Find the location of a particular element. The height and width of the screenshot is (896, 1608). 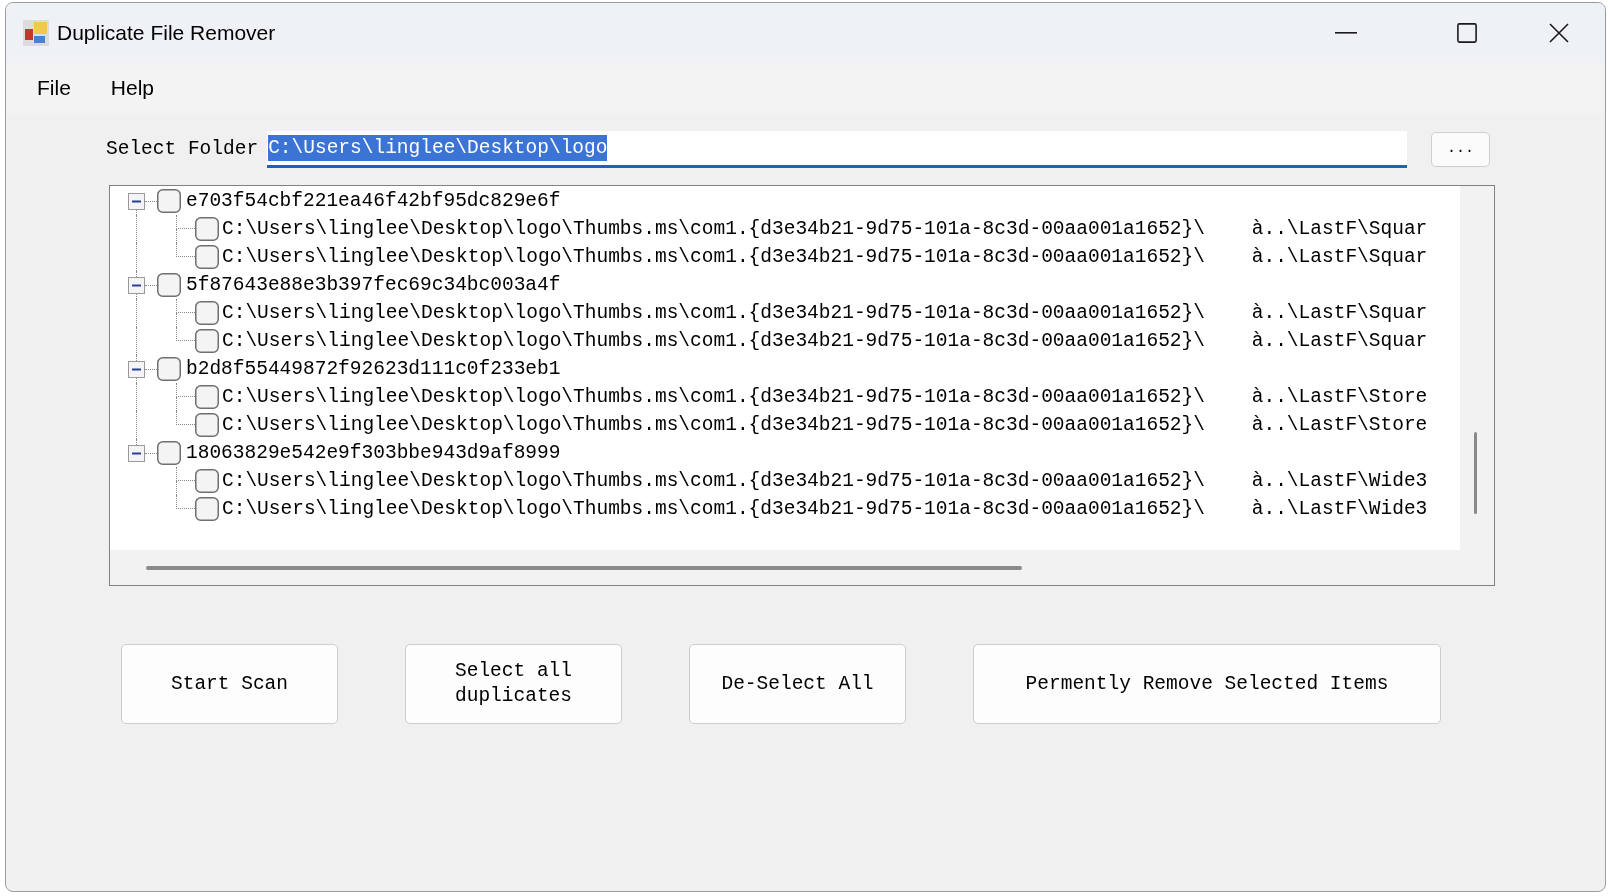

folder-path-field: C:\Users\linglee\Desktop\logo is located at coordinates (837, 149).